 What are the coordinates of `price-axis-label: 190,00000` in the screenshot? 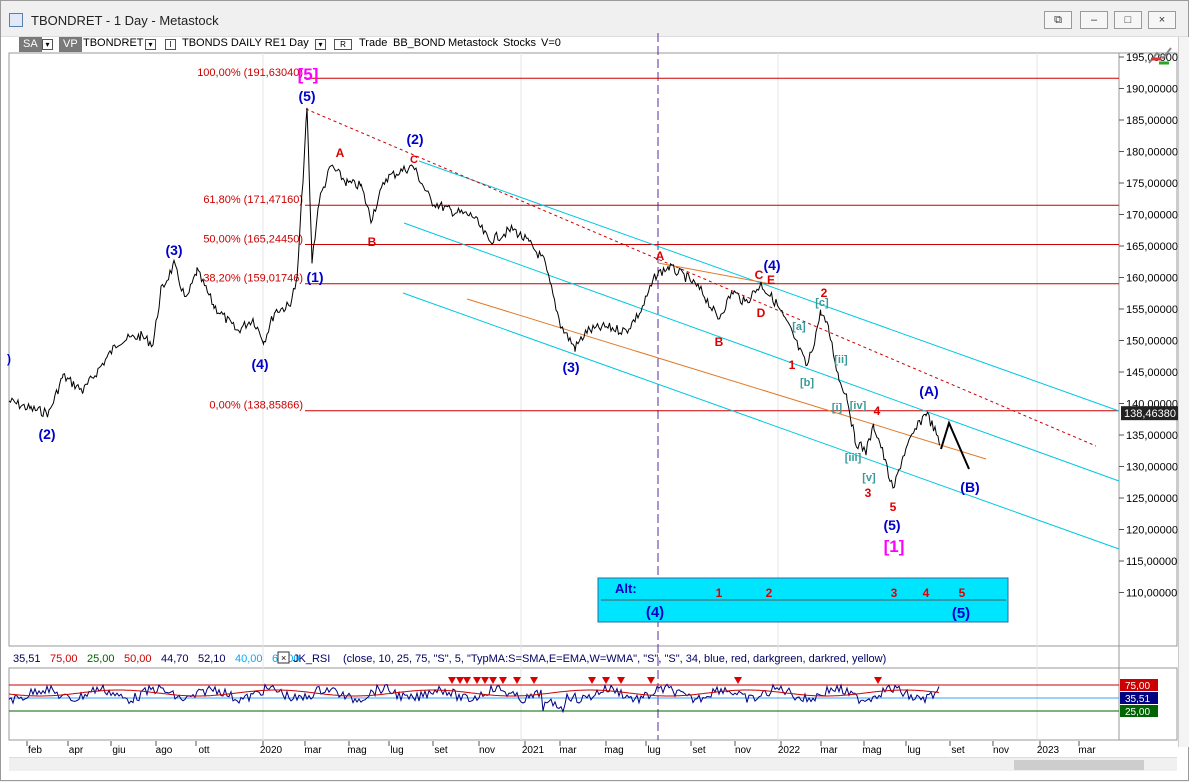 It's located at (1152, 90).